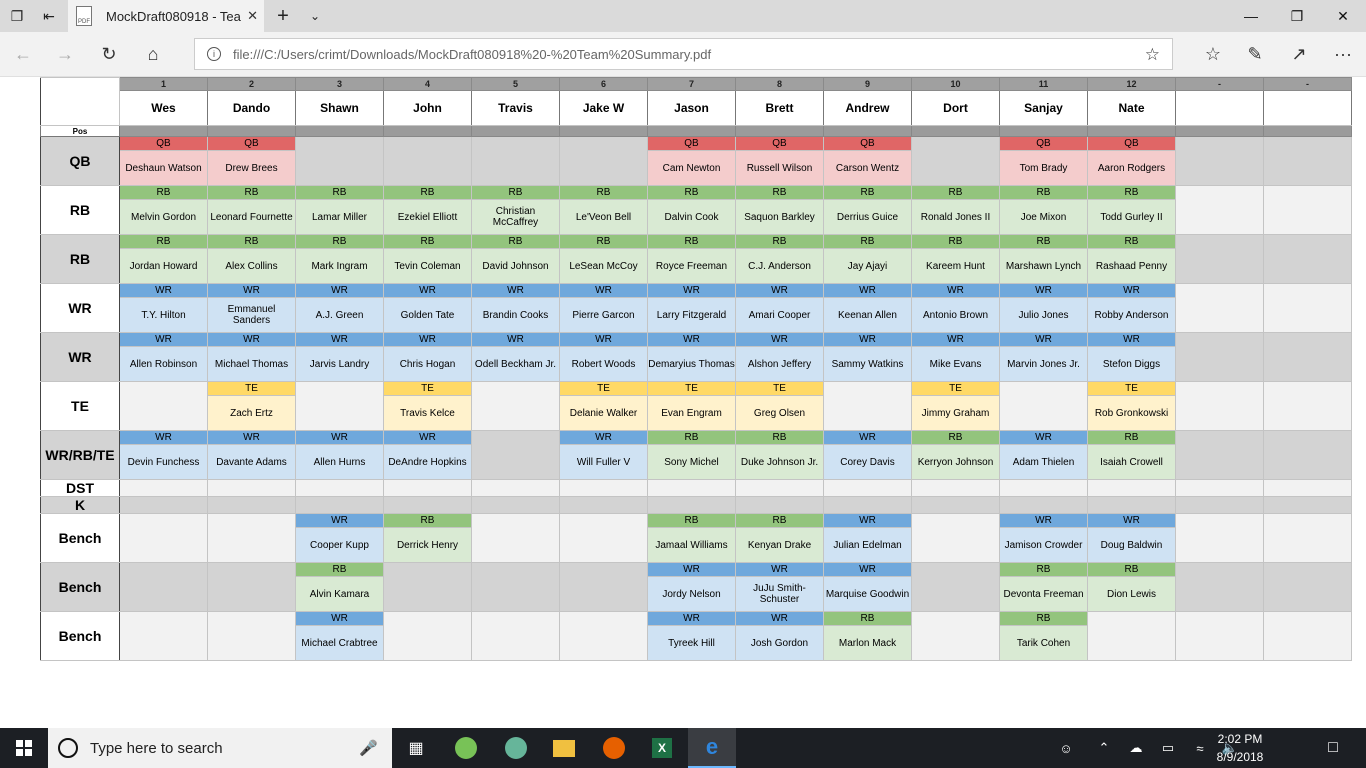  What do you see at coordinates (1168, 748) in the screenshot?
I see `battery-icon: ▭` at bounding box center [1168, 748].